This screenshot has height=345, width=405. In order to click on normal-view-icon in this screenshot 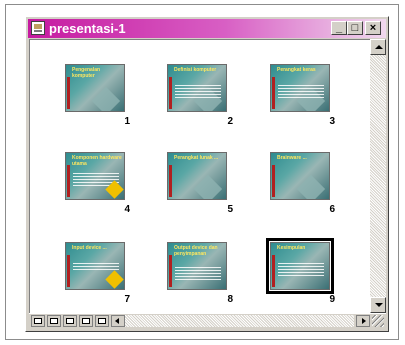, I will do `click(38, 321)`.